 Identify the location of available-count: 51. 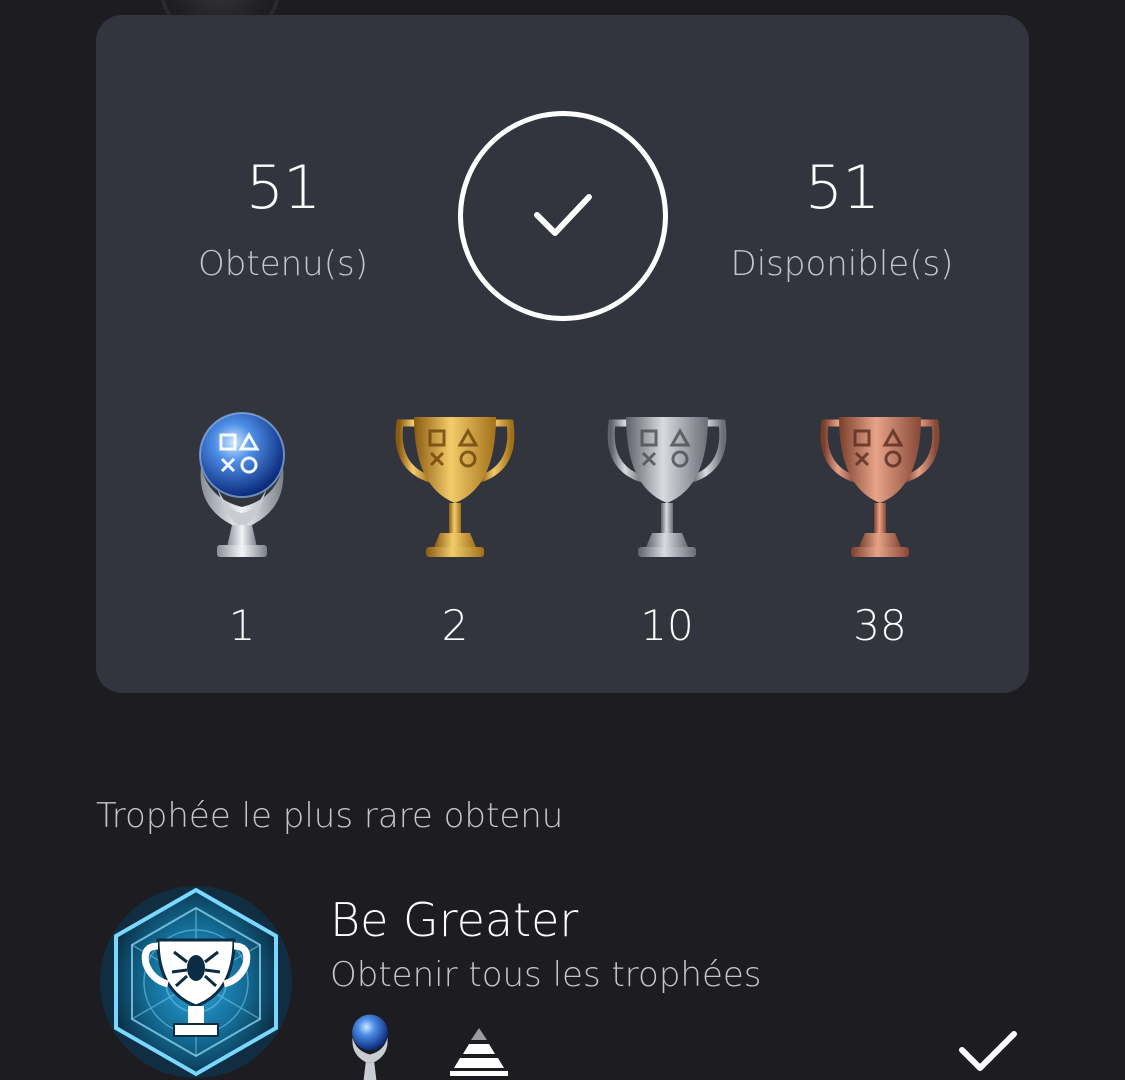
(842, 188).